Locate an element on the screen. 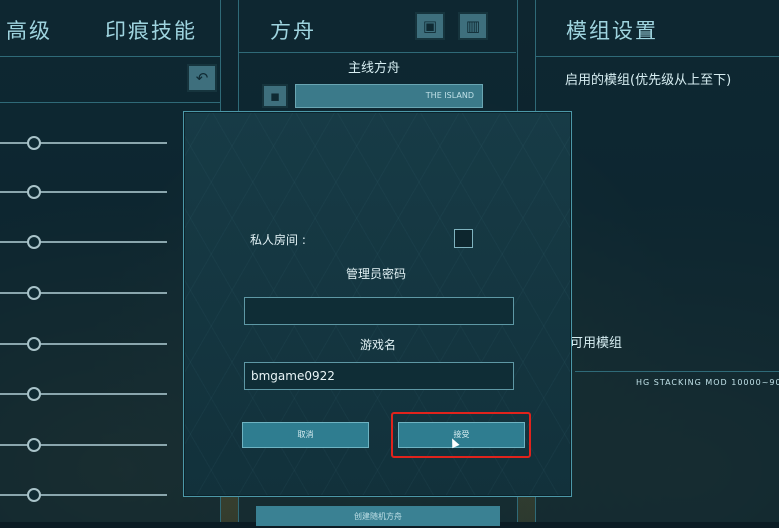  tab-advanced: 高级 is located at coordinates (29, 30).